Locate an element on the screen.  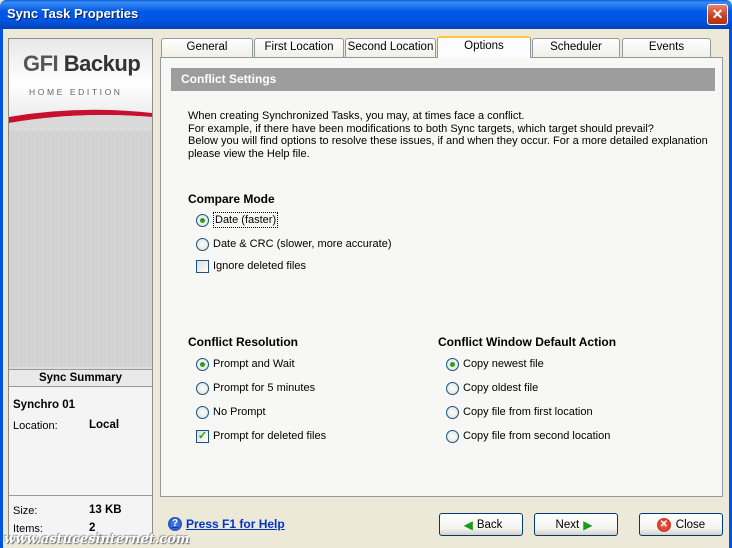
prompt-and-wait-radio: Prompt and Wait is located at coordinates (245, 364).